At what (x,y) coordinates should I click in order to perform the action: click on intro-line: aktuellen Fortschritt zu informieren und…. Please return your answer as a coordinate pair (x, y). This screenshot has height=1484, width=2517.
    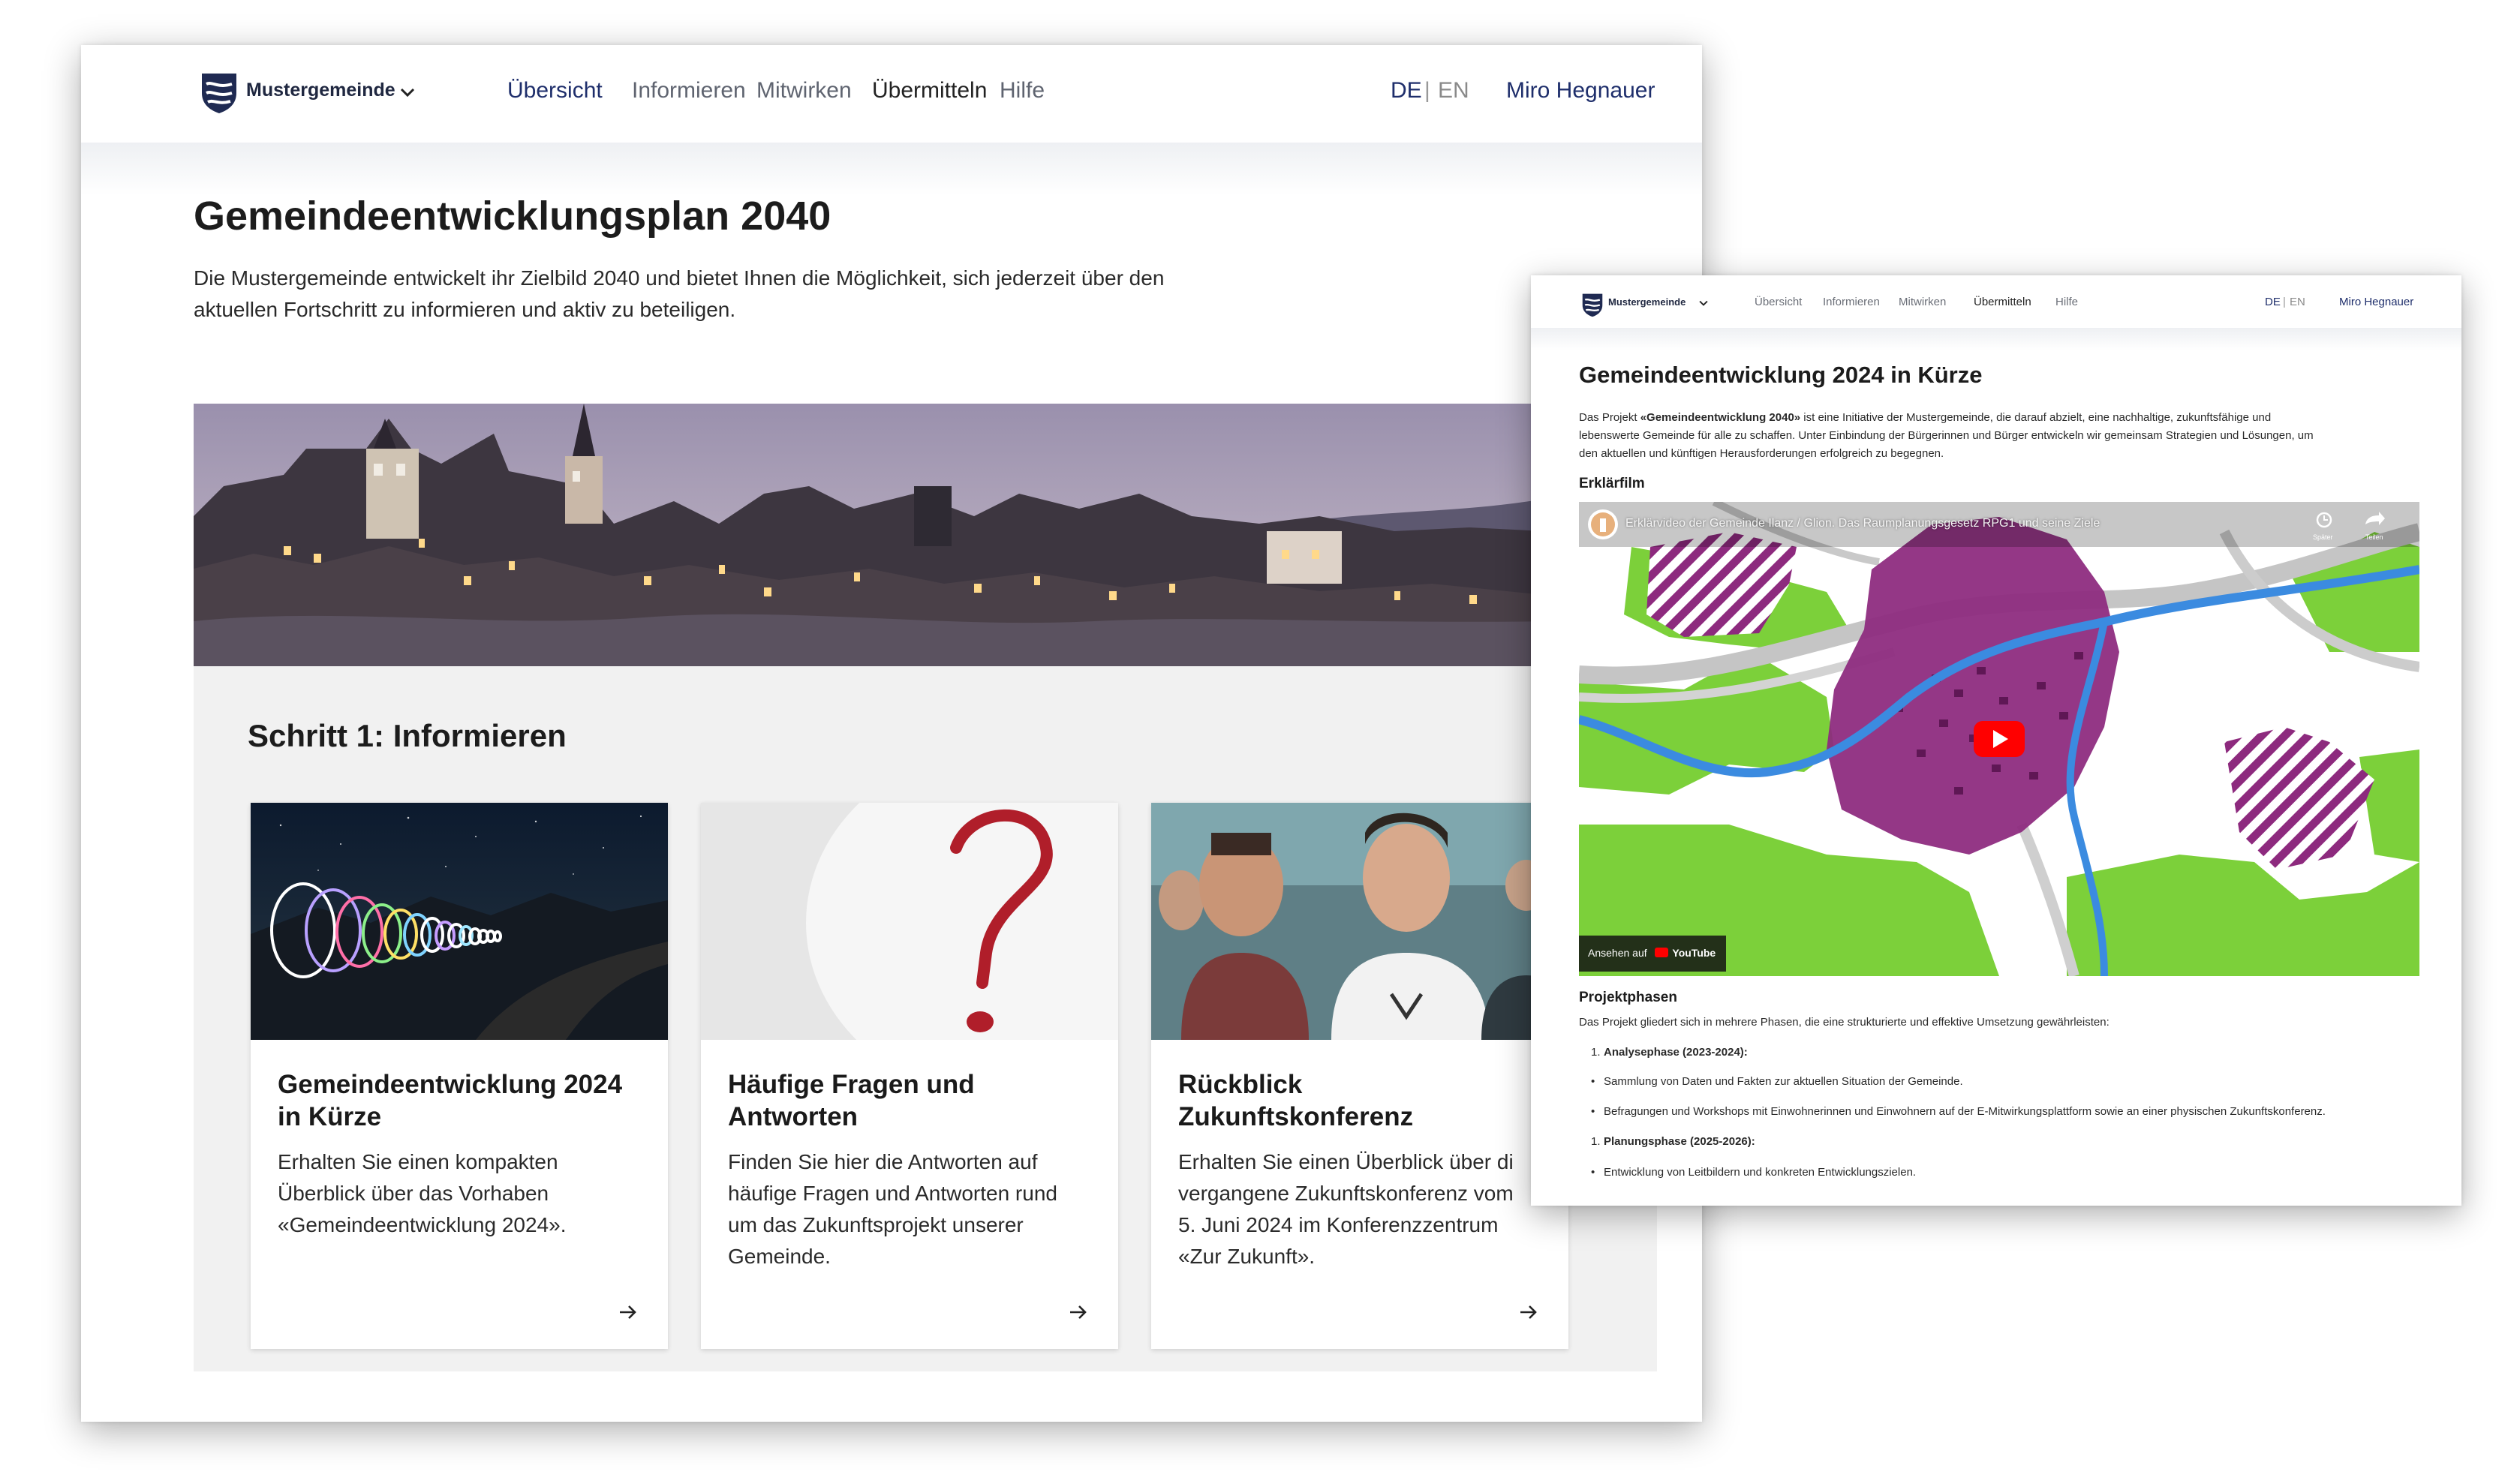
    Looking at the image, I should click on (465, 309).